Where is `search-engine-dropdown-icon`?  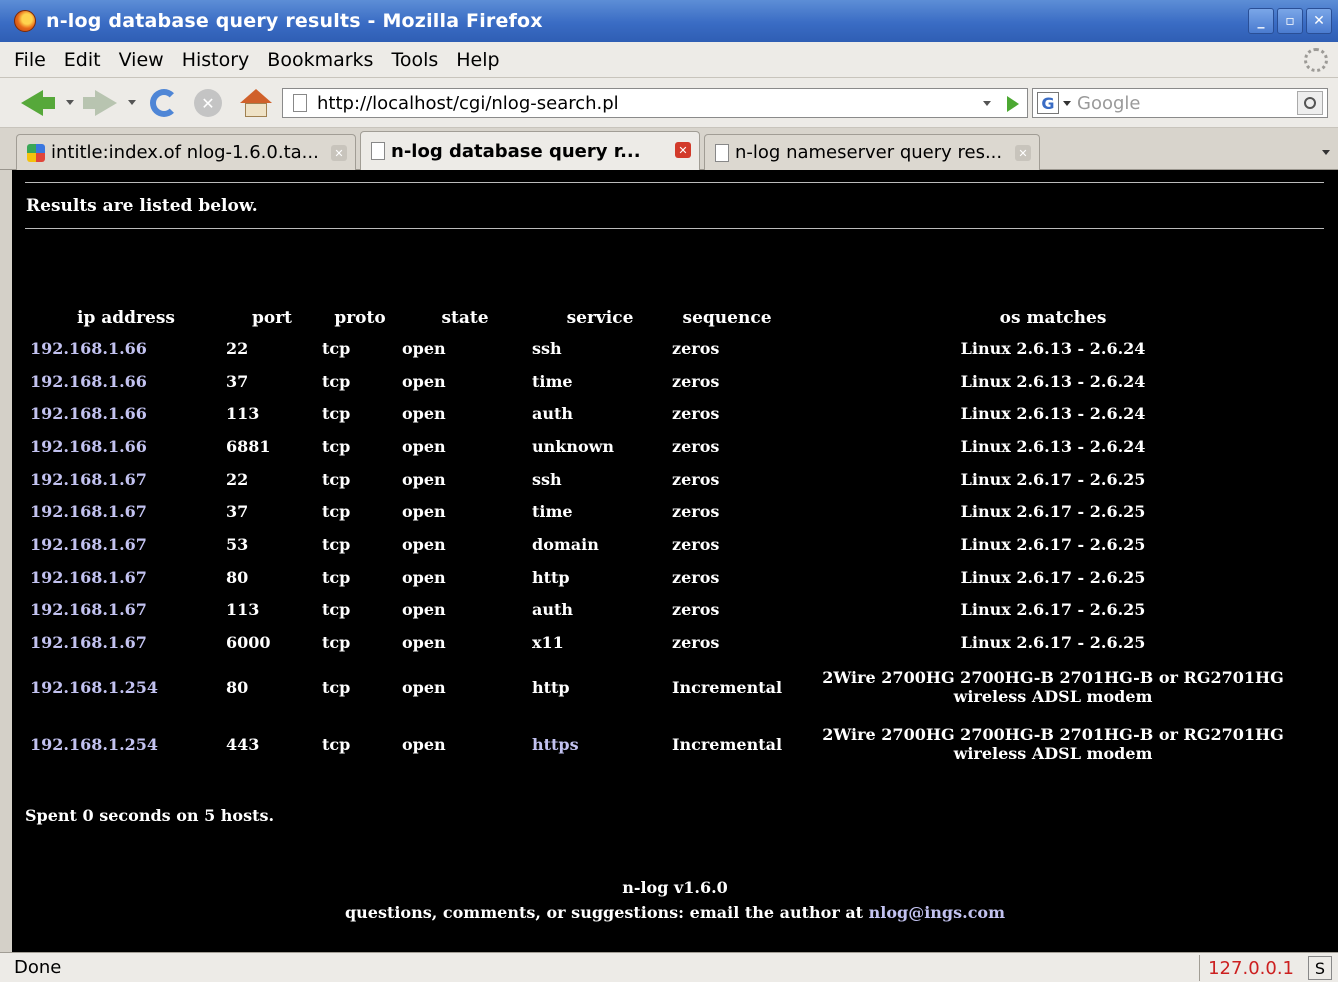 search-engine-dropdown-icon is located at coordinates (1067, 103).